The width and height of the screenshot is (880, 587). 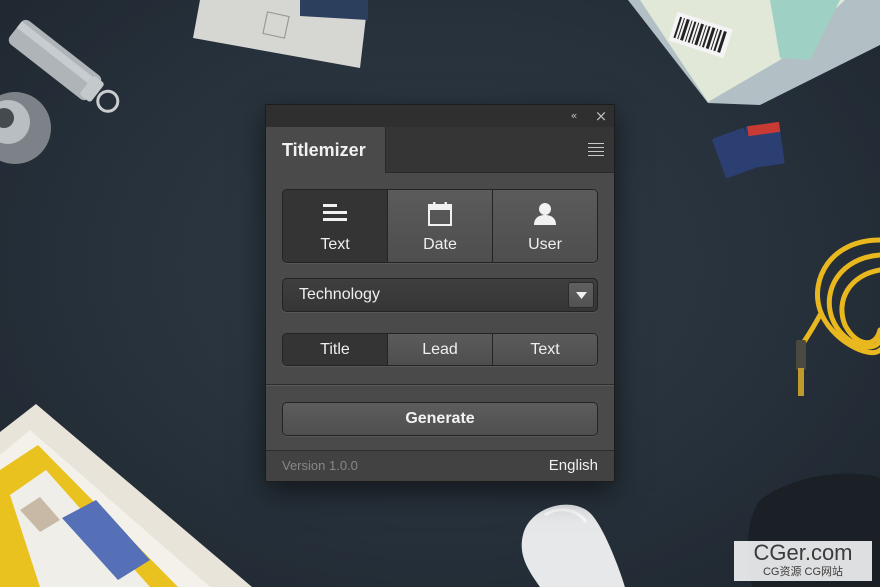 I want to click on panel-titlebar: « ×, so click(x=440, y=116).